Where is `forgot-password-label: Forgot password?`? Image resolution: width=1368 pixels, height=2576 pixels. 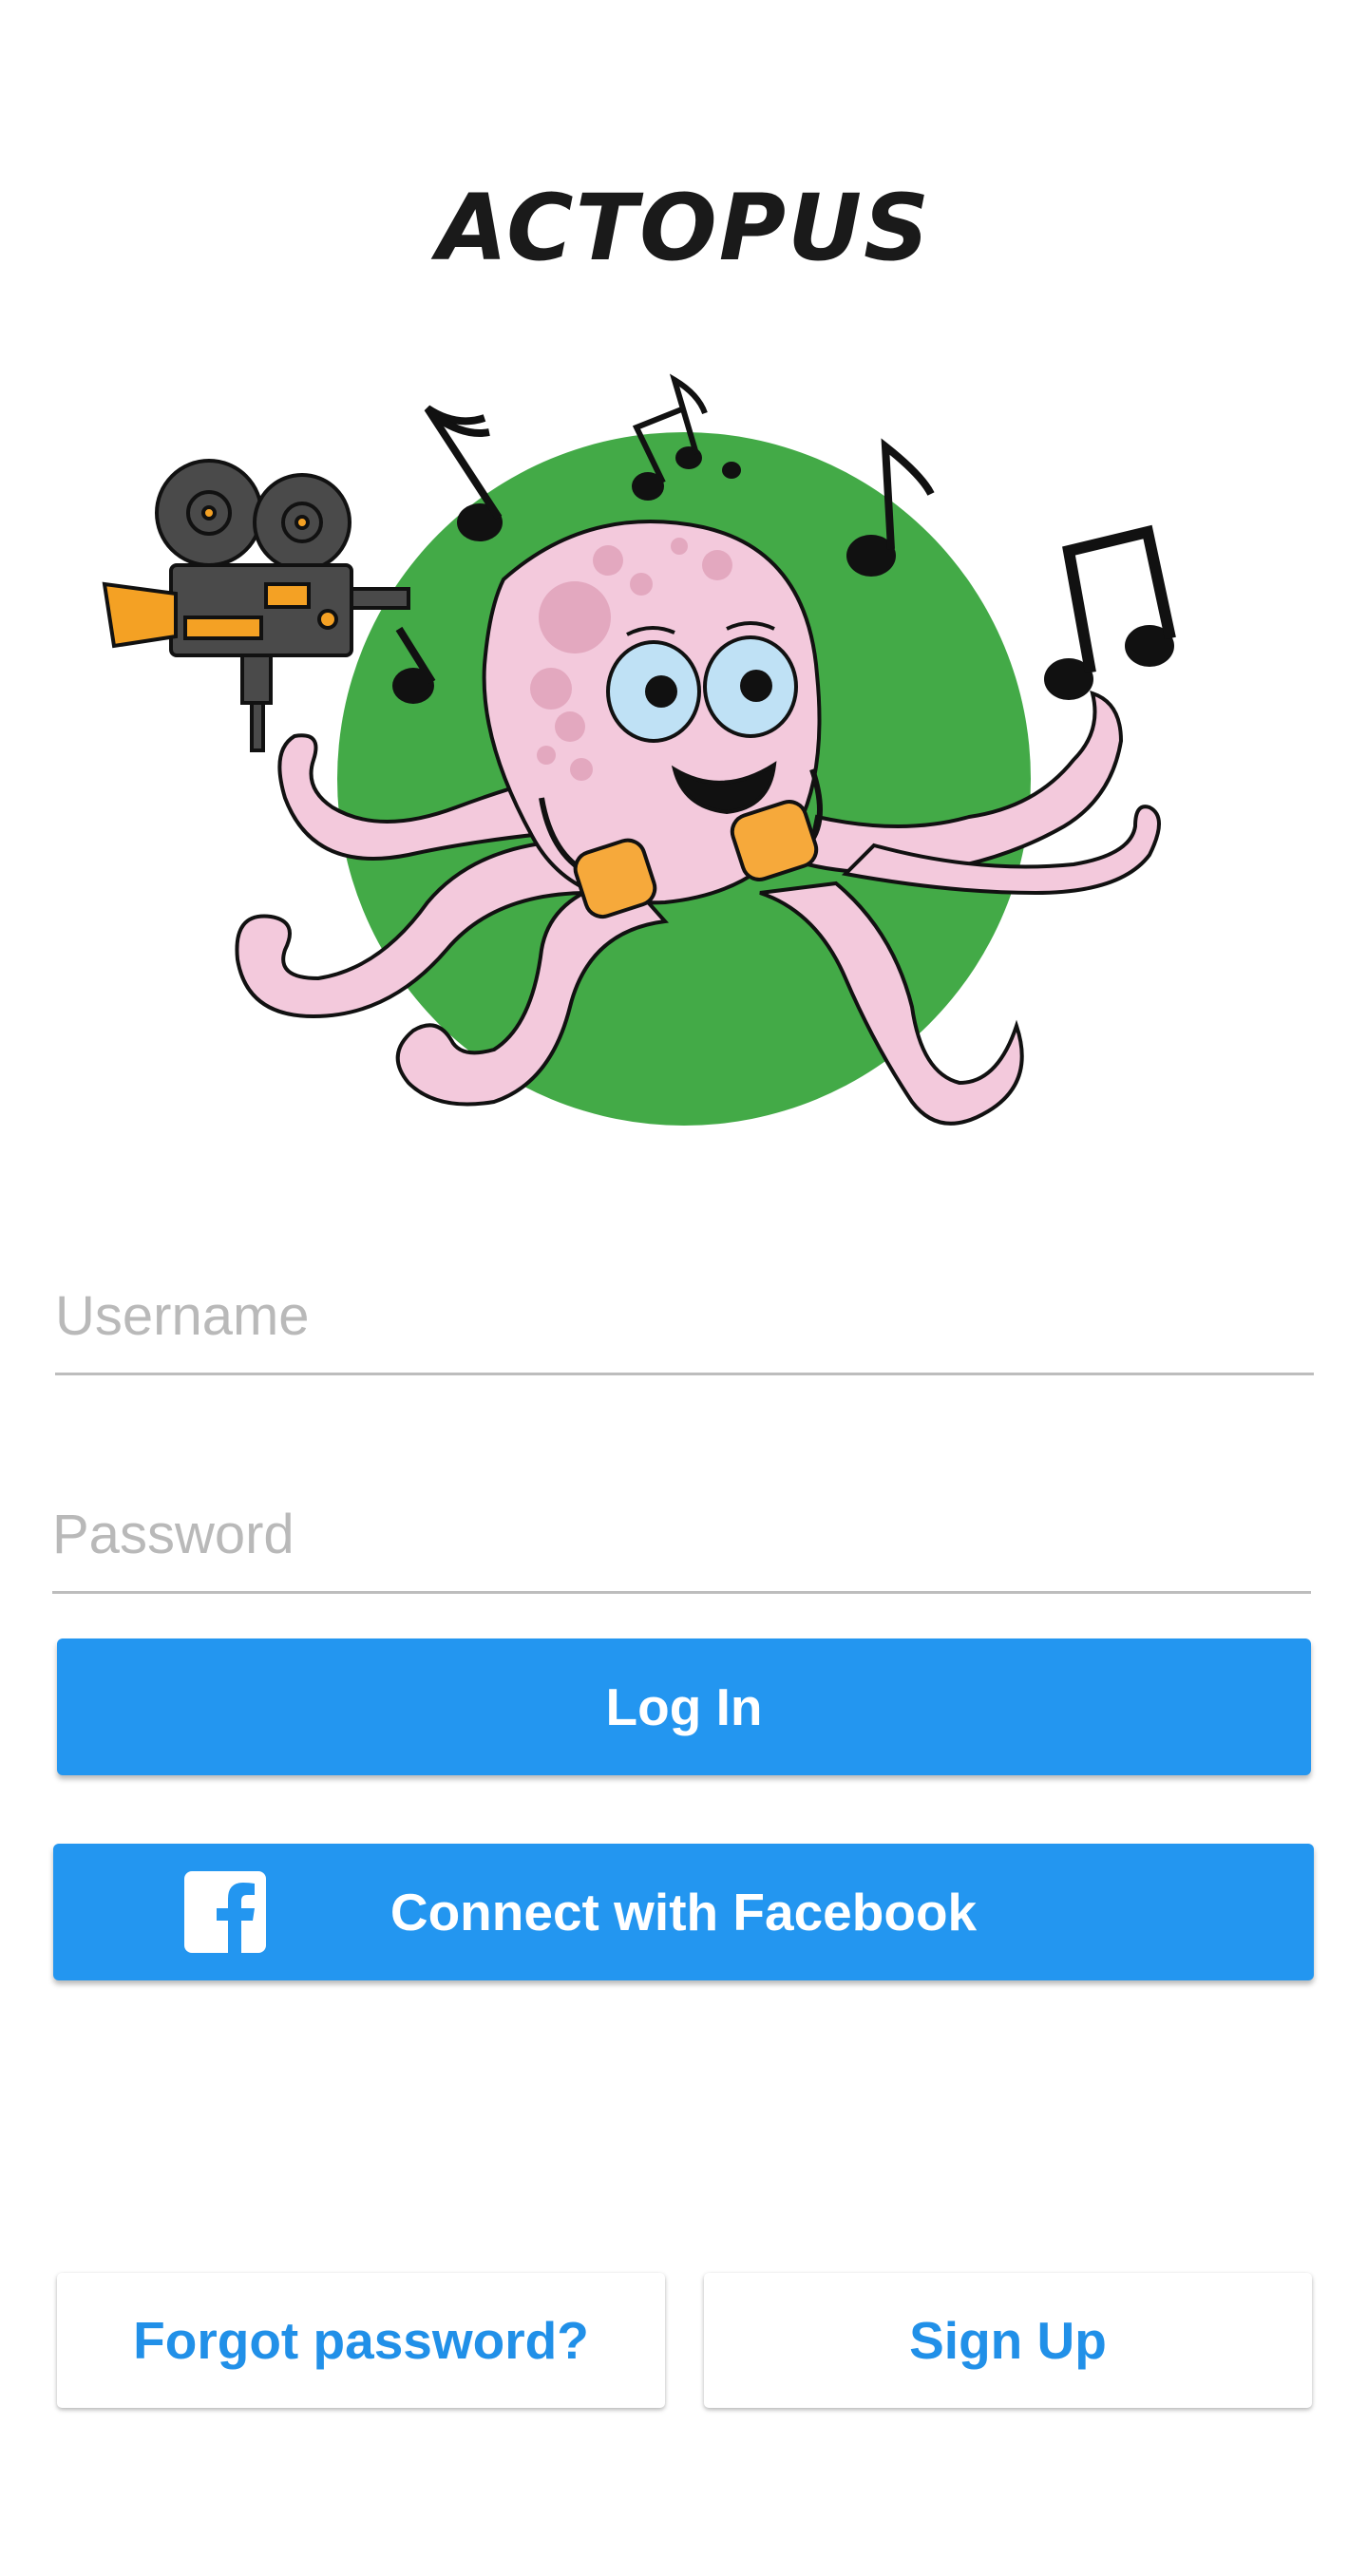 forgot-password-label: Forgot password? is located at coordinates (361, 2340).